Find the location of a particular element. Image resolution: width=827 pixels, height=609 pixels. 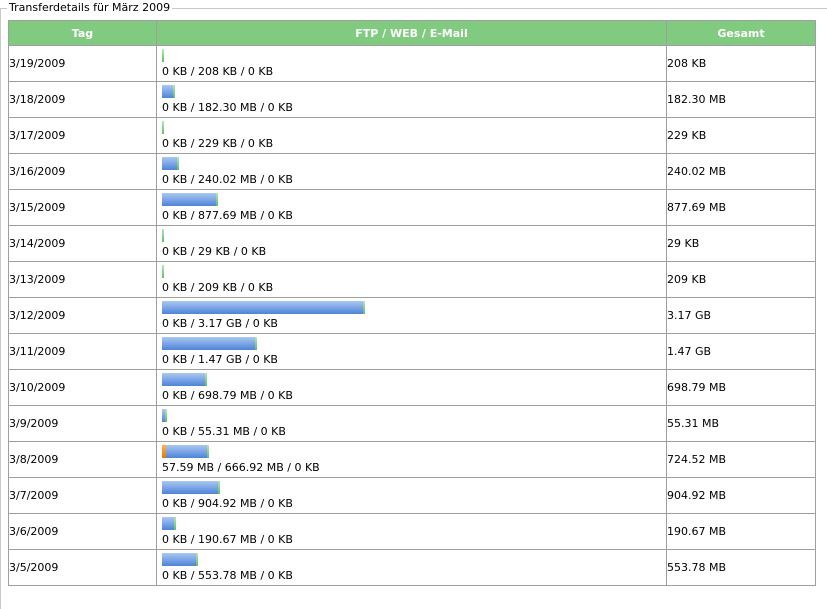

row-transfer-detail: 0 KB / 877.69 MB / 0 KB is located at coordinates (227, 215).